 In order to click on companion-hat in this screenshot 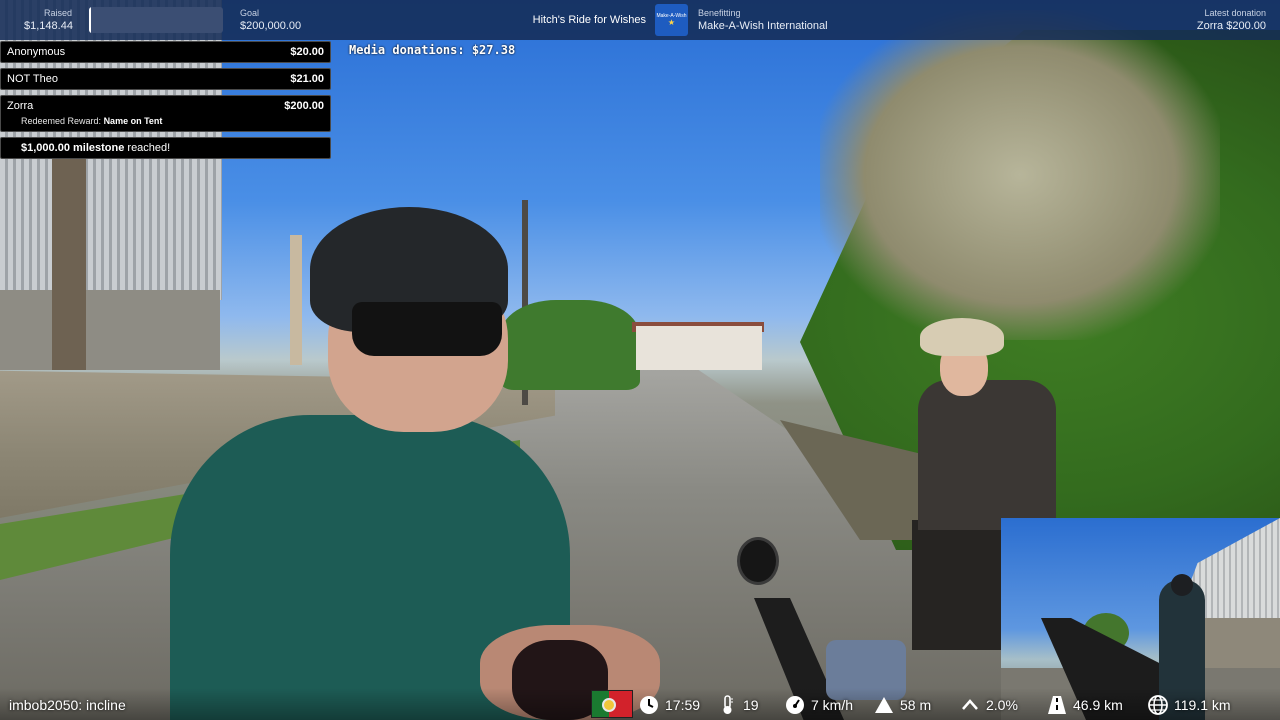, I will do `click(962, 337)`.